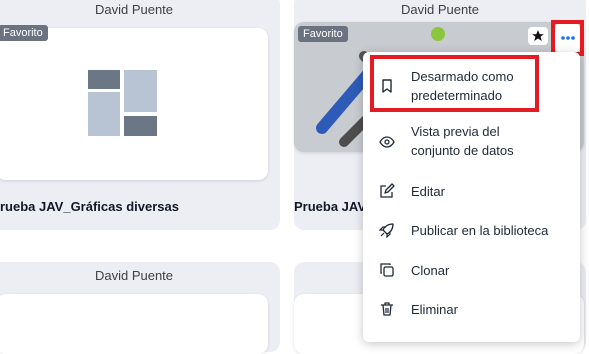 Image resolution: width=589 pixels, height=354 pixels. What do you see at coordinates (134, 324) in the screenshot?
I see `card-thumbnail` at bounding box center [134, 324].